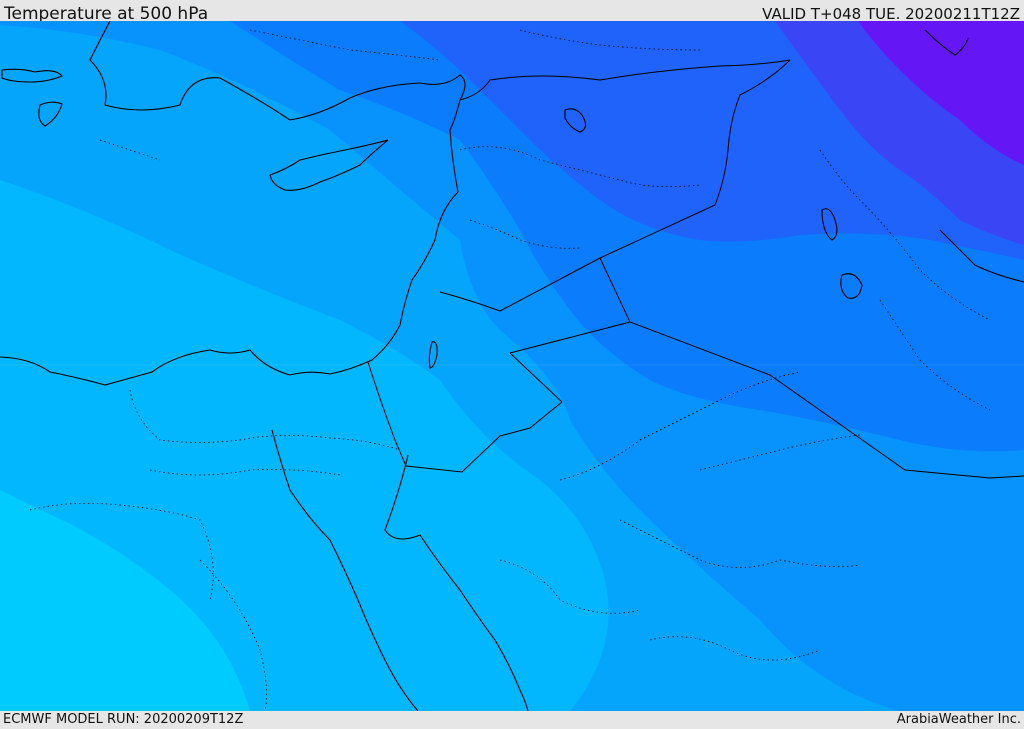 This screenshot has width=1024, height=729. What do you see at coordinates (958, 719) in the screenshot?
I see `provider-credit: ArabiaWeather Inc.` at bounding box center [958, 719].